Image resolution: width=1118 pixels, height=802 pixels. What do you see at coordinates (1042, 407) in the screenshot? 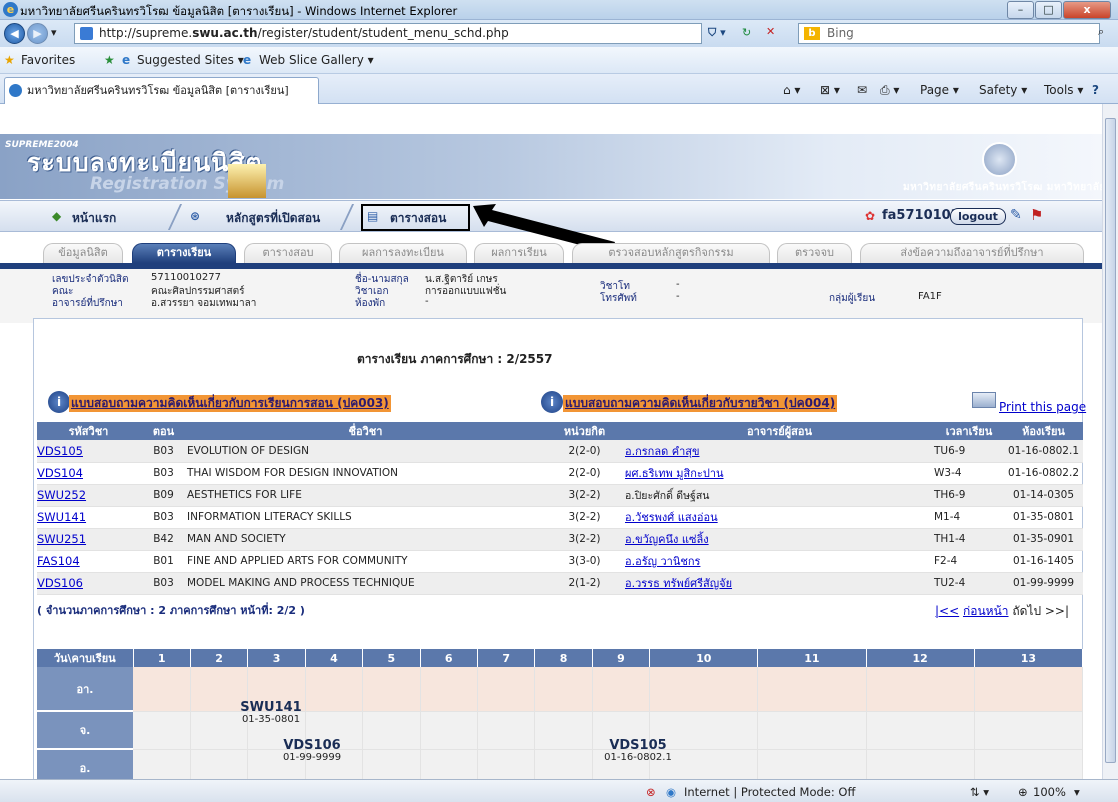
I see `print-page-link: Print this page` at bounding box center [1042, 407].